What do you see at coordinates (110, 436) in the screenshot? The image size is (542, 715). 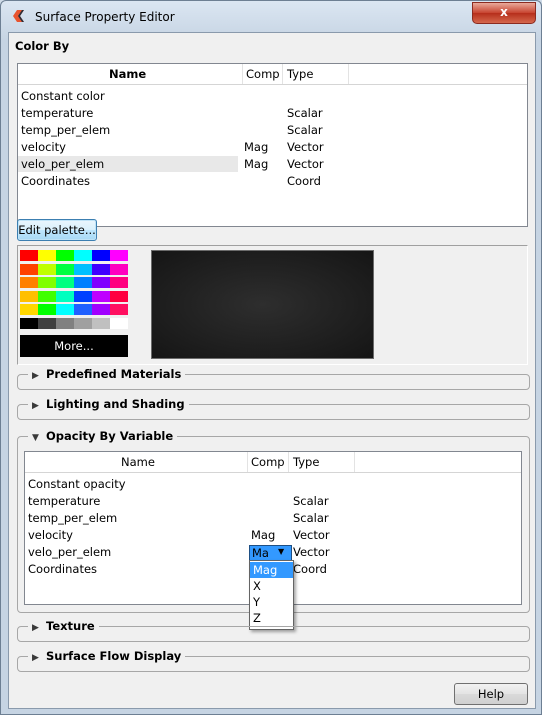 I see `group-title: Opacity By Variable` at bounding box center [110, 436].